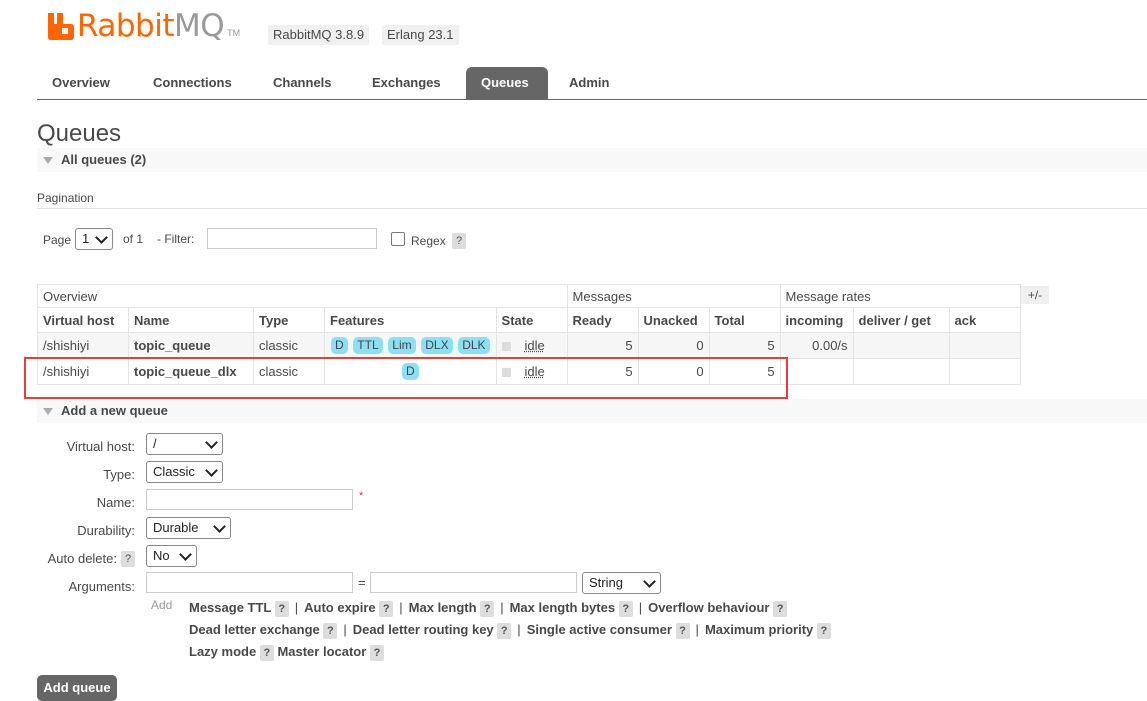 Image resolution: width=1147 pixels, height=701 pixels. What do you see at coordinates (362, 582) in the screenshot?
I see `argument-equals: =` at bounding box center [362, 582].